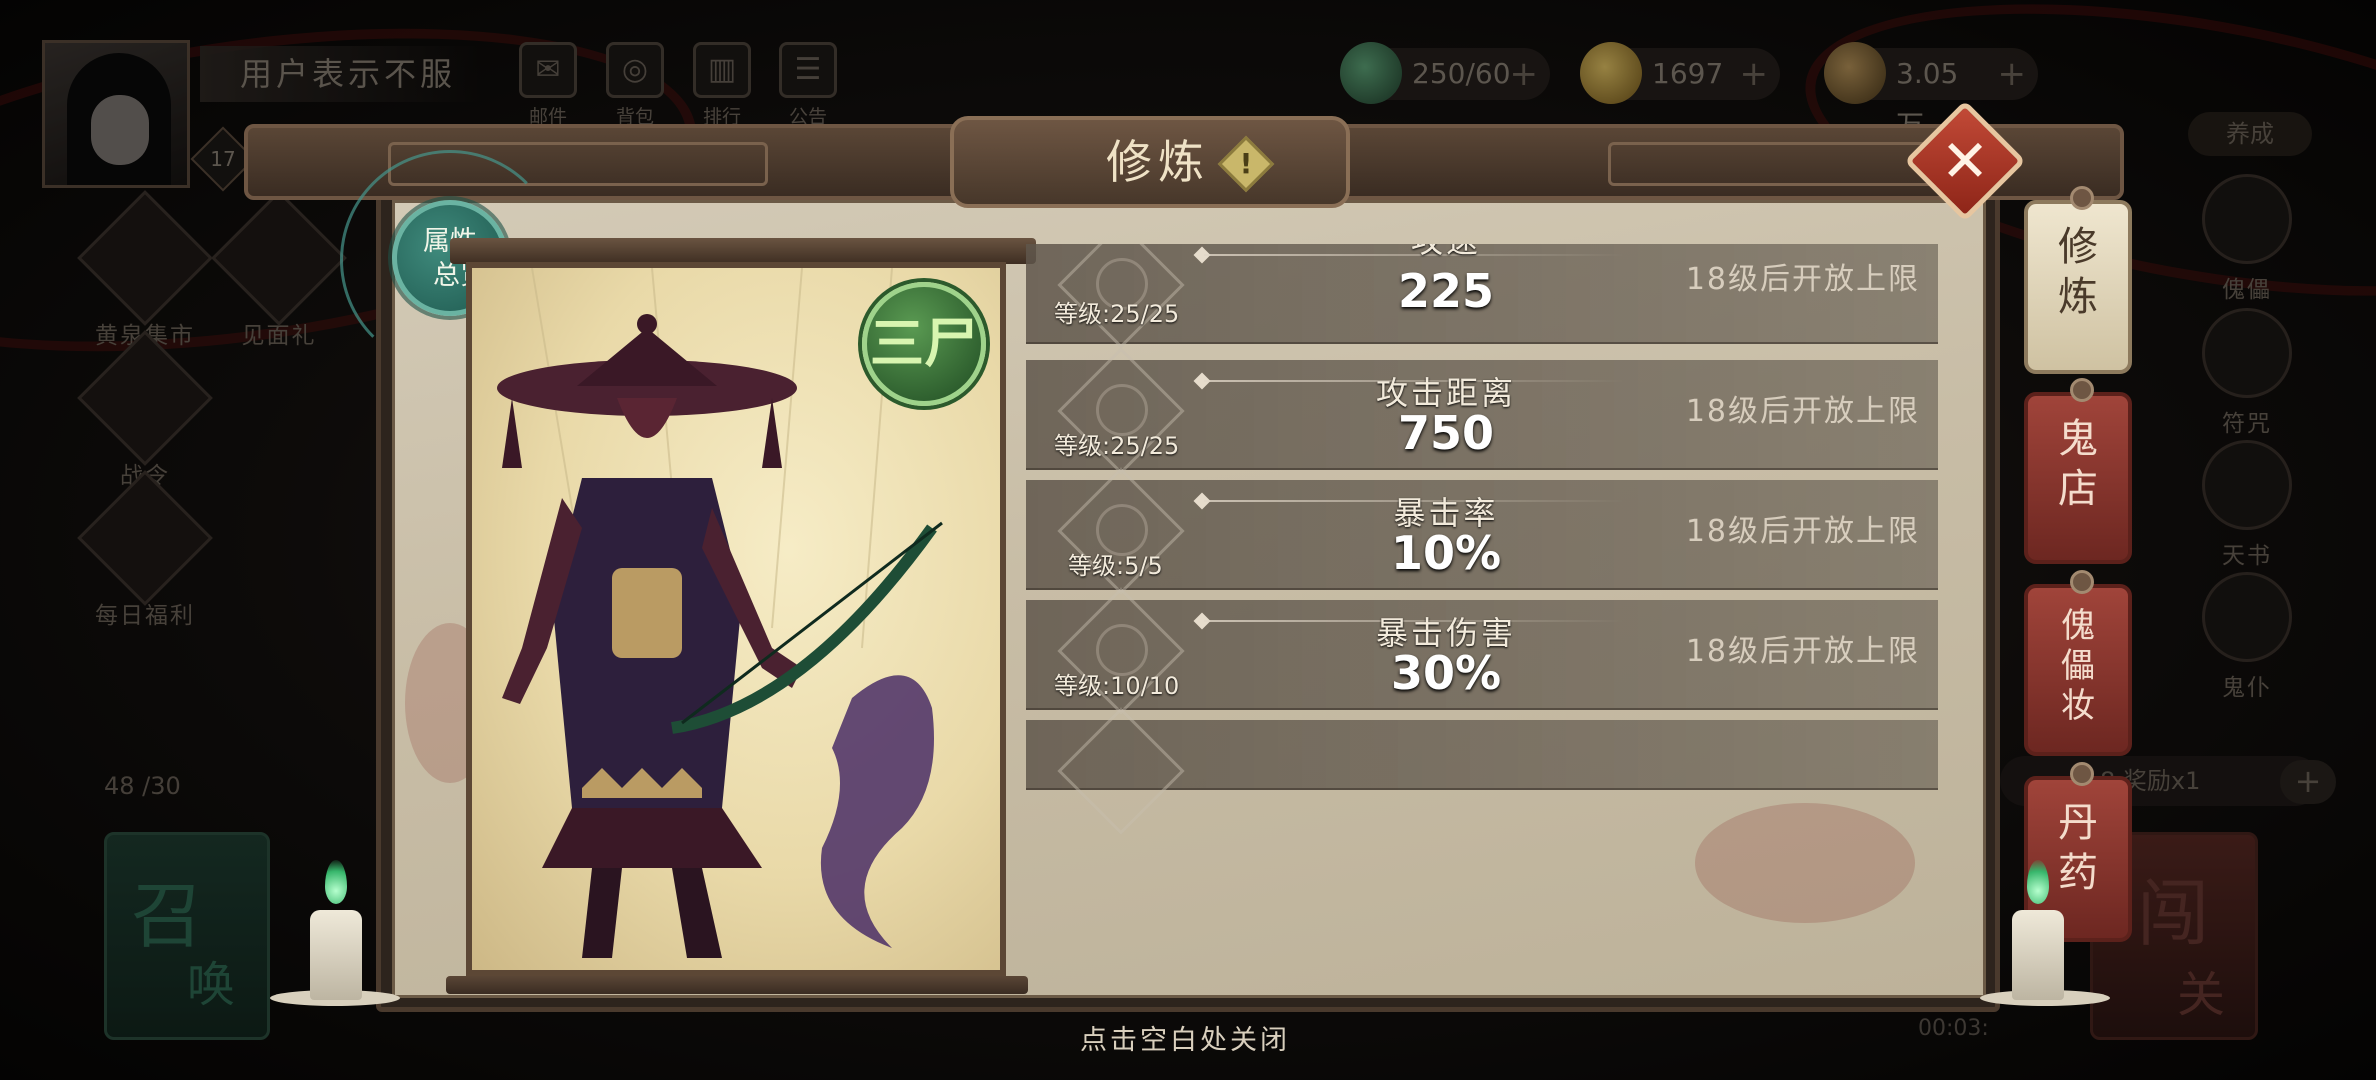  What do you see at coordinates (1446, 553) in the screenshot?
I see `attribute-value: 10%` at bounding box center [1446, 553].